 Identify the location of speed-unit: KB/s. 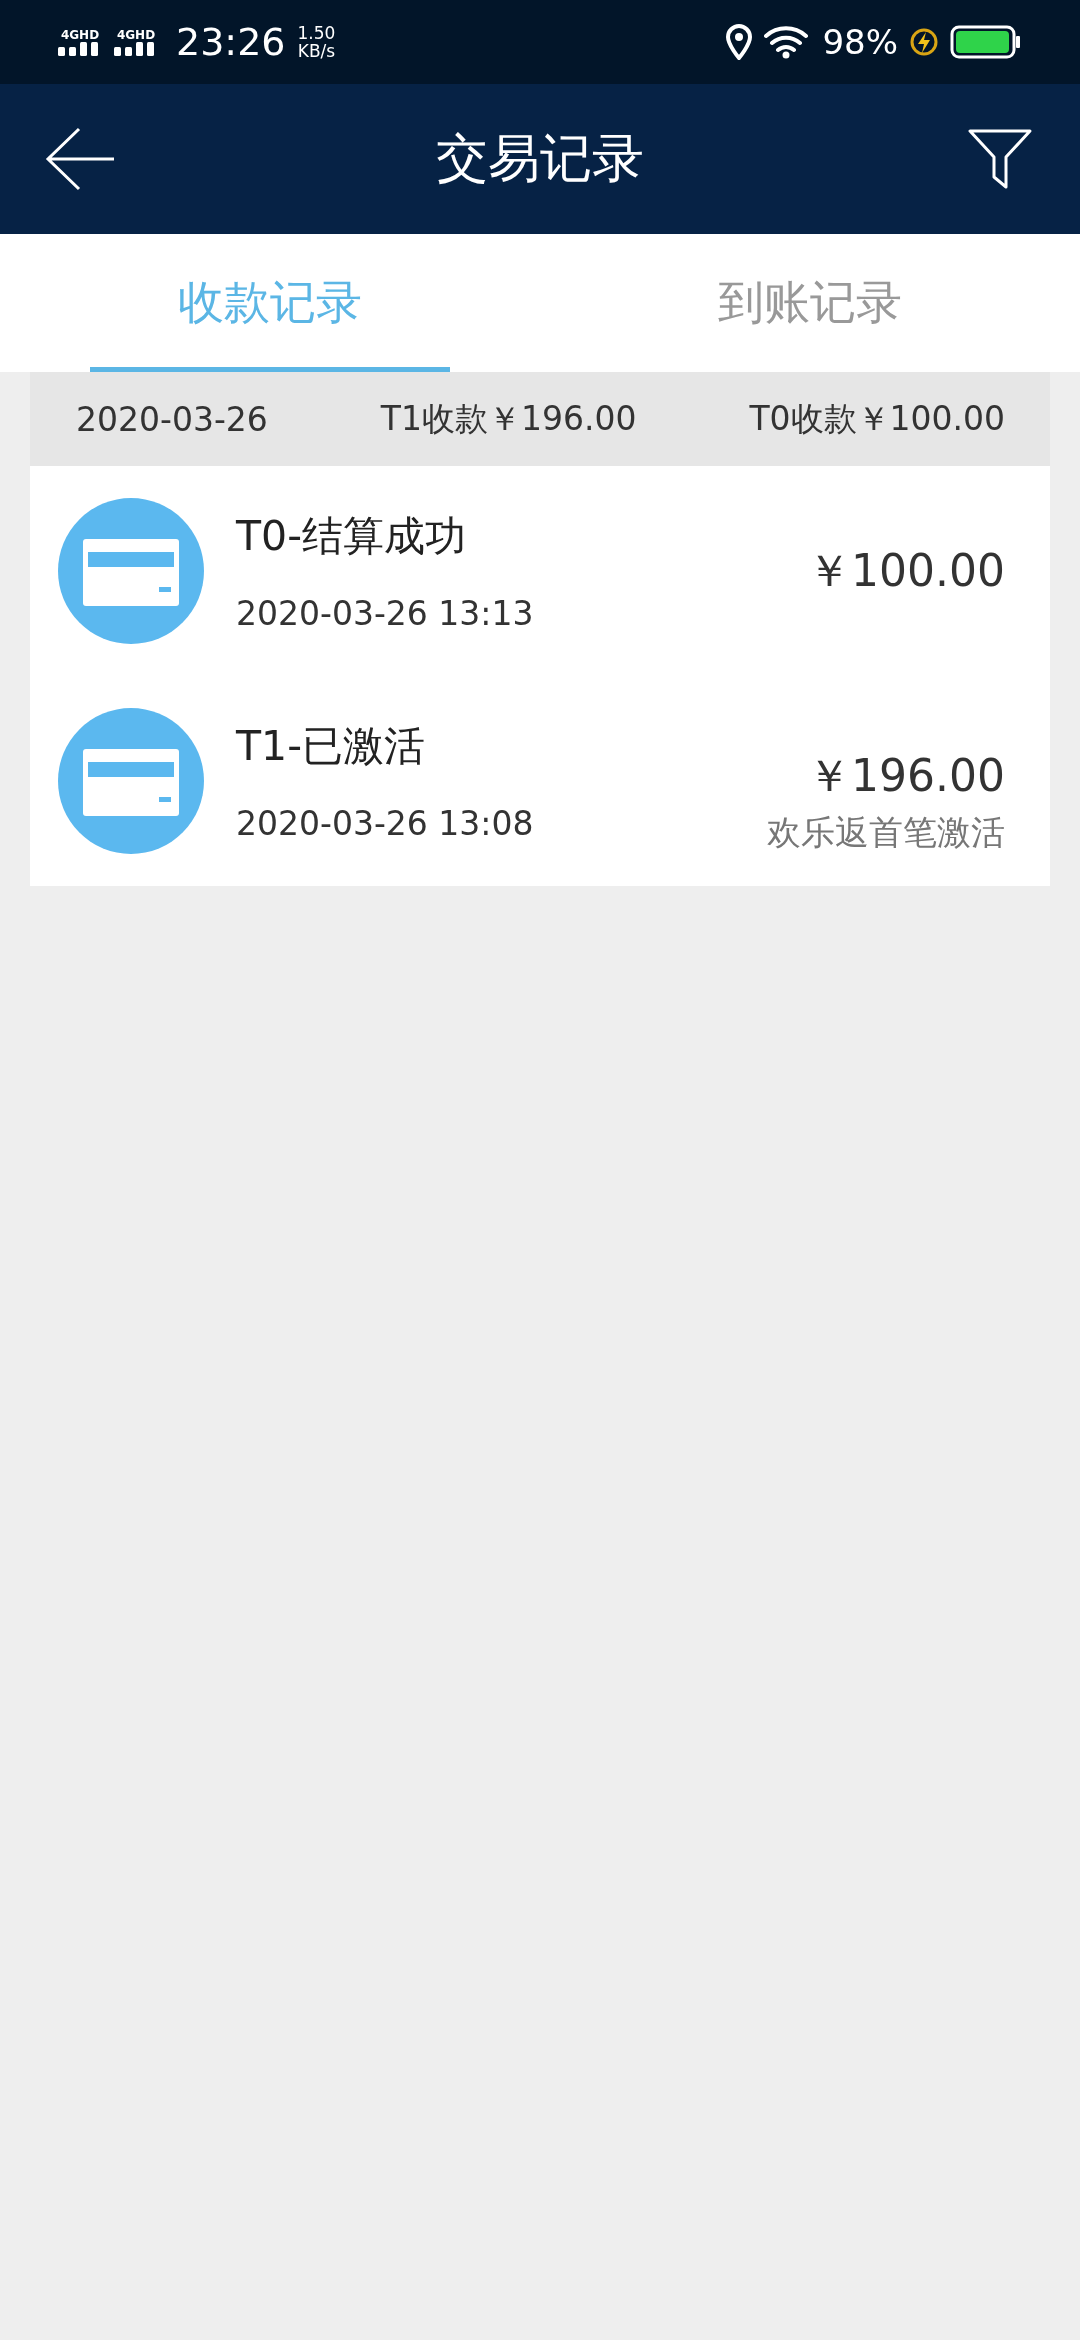
(316, 51).